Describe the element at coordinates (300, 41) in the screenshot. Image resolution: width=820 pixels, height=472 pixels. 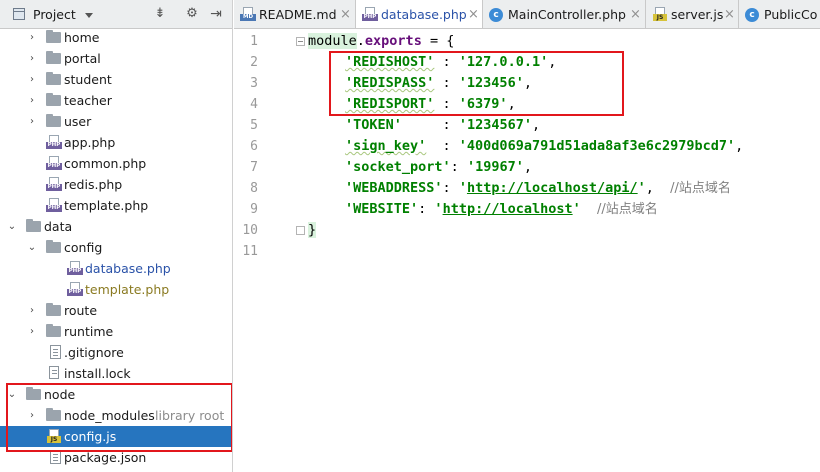
I see `fold-marker-icon` at that location.